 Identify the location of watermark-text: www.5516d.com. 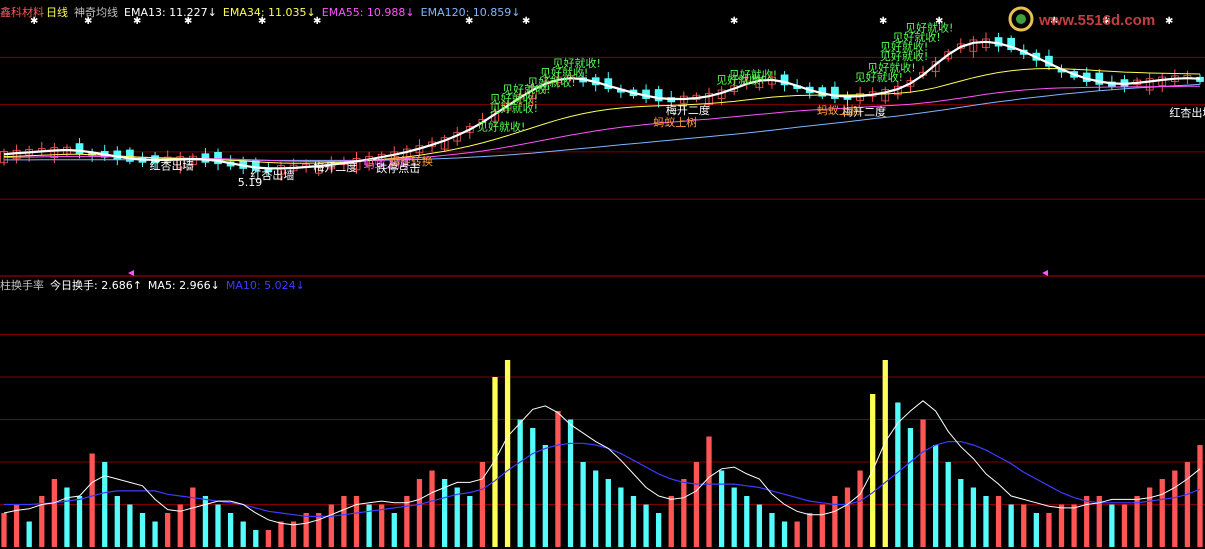
(1096, 20).